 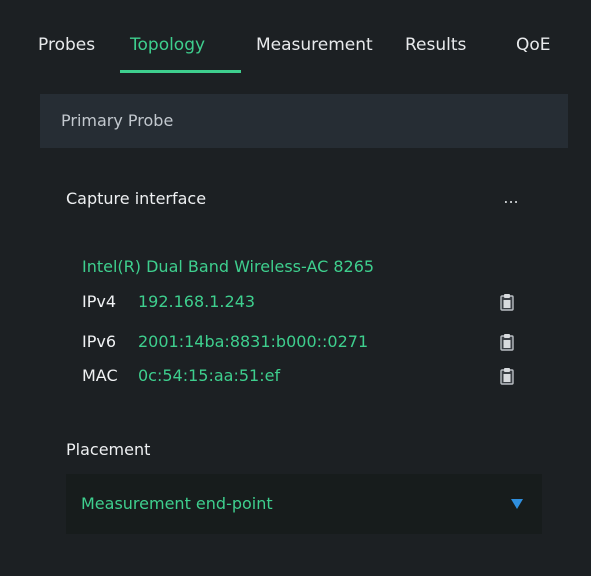 I want to click on ipv6-value: 2001:14ba:8831:b000::0271, so click(x=253, y=341).